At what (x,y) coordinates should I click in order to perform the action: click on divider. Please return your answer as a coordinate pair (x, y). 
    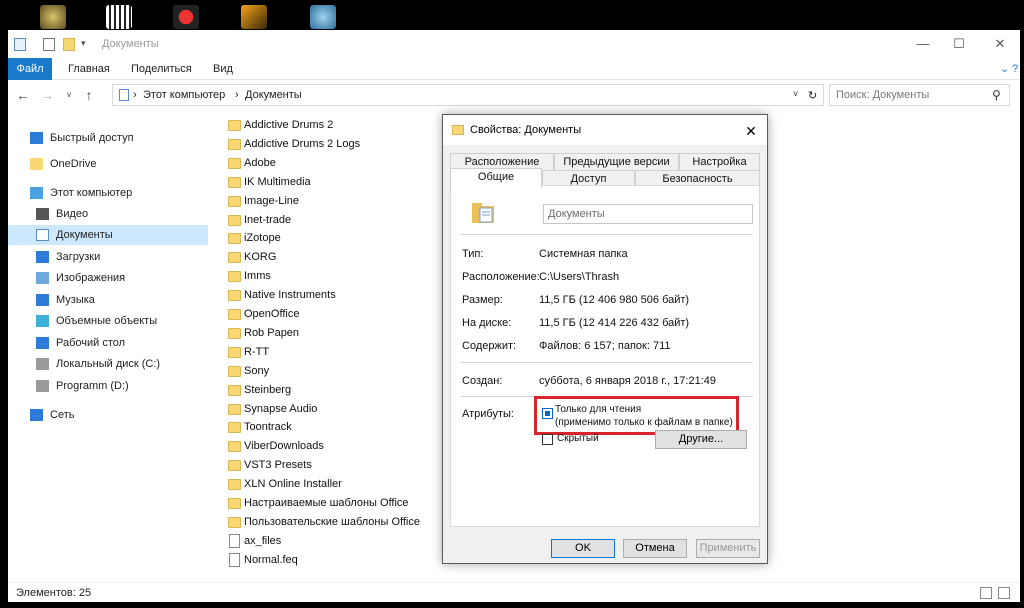
    Looking at the image, I should click on (607, 362).